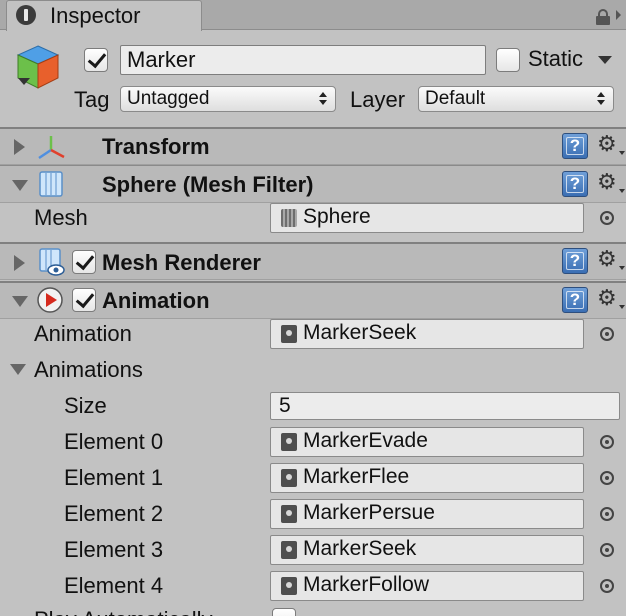 This screenshot has height=616, width=626. Describe the element at coordinates (24, 81) in the screenshot. I see `icon-dropdown-icon` at that location.